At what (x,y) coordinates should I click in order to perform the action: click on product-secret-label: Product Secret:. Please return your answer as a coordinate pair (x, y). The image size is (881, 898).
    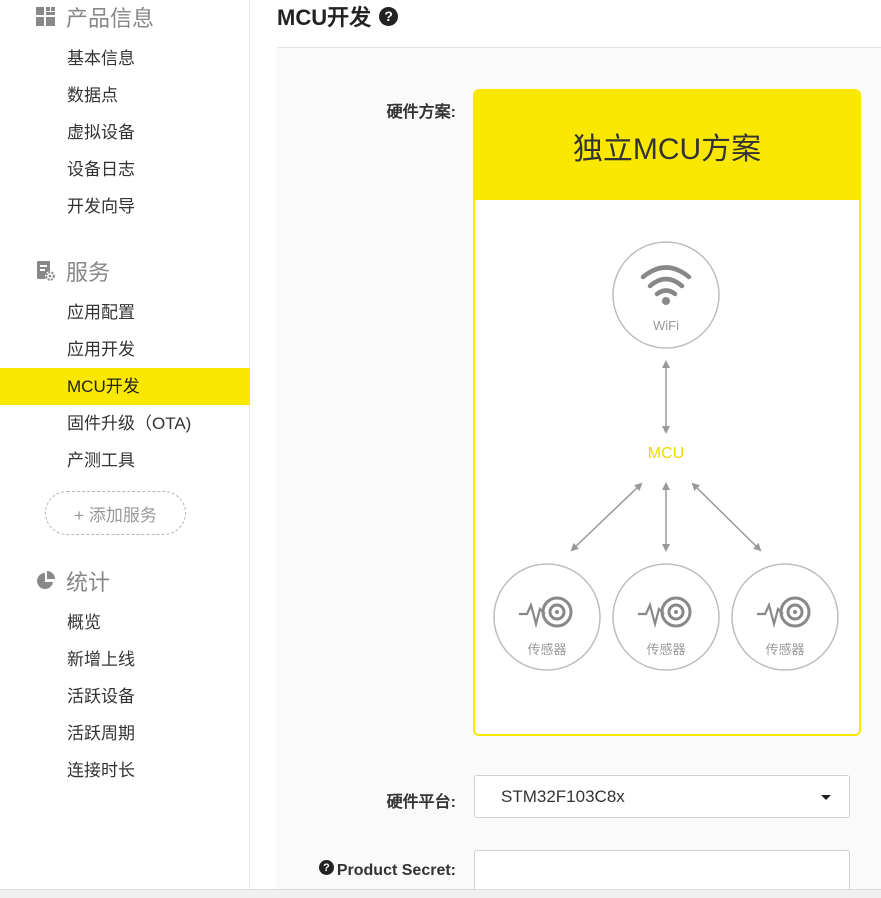
    Looking at the image, I should click on (396, 870).